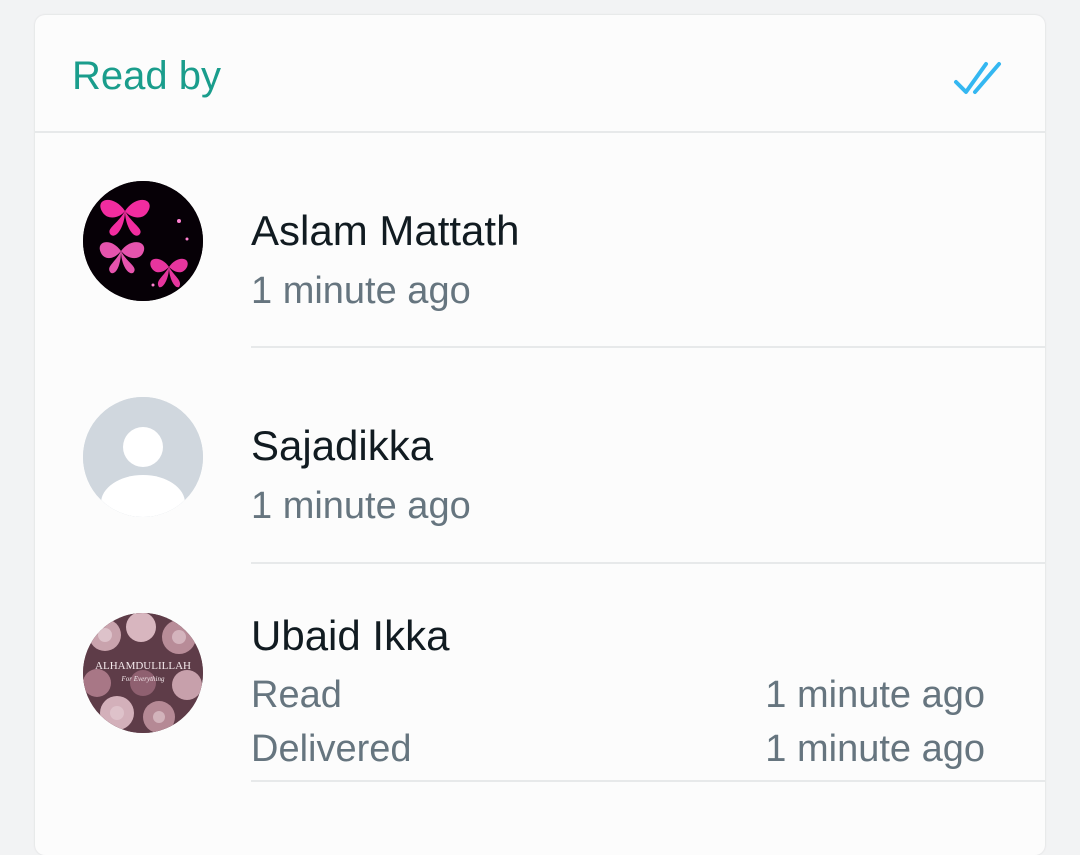 The height and width of the screenshot is (855, 1080). What do you see at coordinates (648, 781) in the screenshot?
I see `row-divider` at bounding box center [648, 781].